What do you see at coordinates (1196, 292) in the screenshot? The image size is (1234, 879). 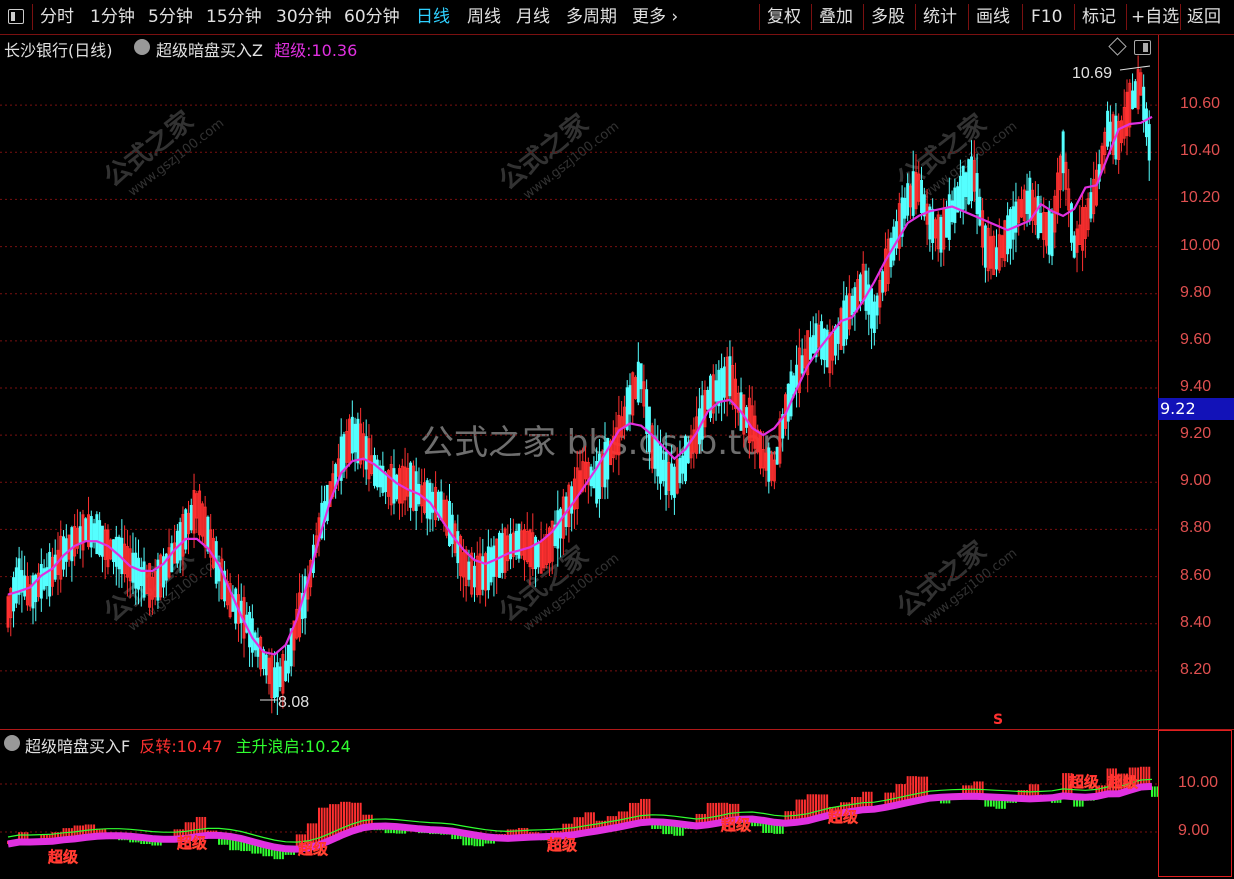 I see `price-axis-label: 9.80` at bounding box center [1196, 292].